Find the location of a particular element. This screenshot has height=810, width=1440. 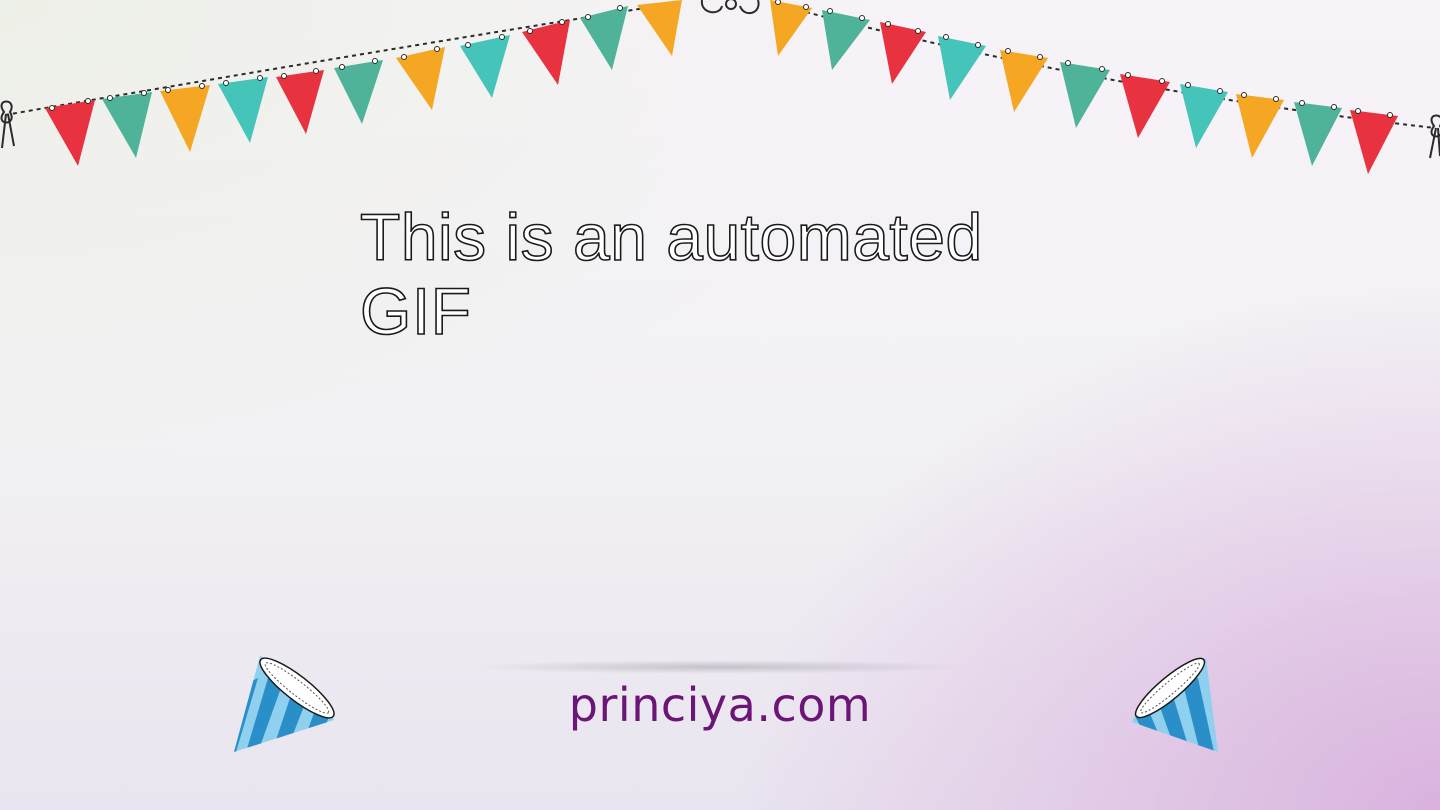

right-bow-icon is located at coordinates (1434, 136).